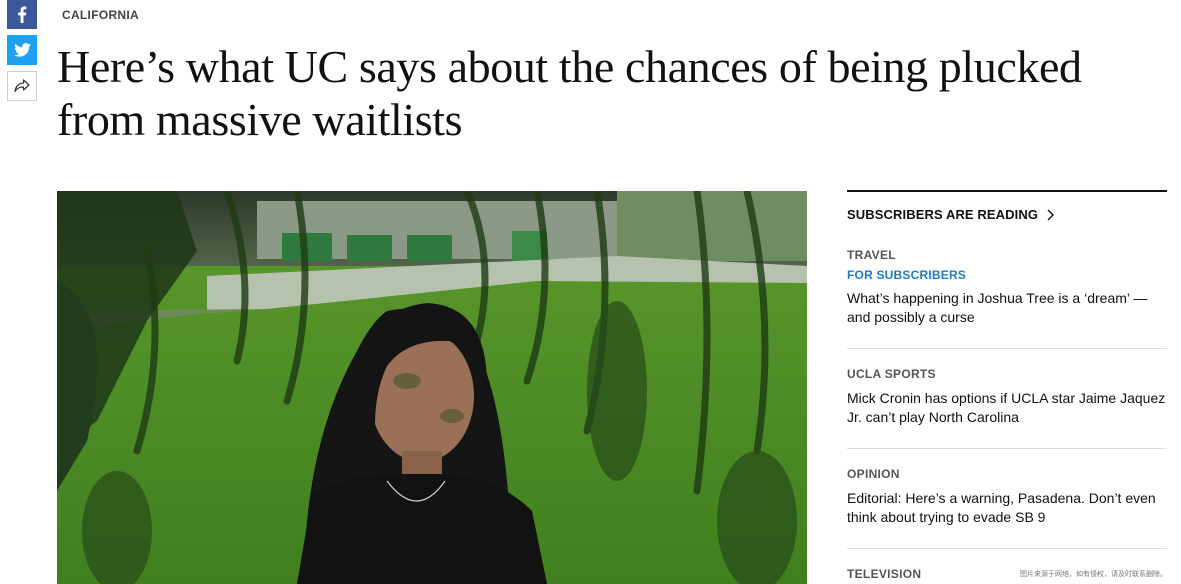  I want to click on more-share-button, so click(22, 86).